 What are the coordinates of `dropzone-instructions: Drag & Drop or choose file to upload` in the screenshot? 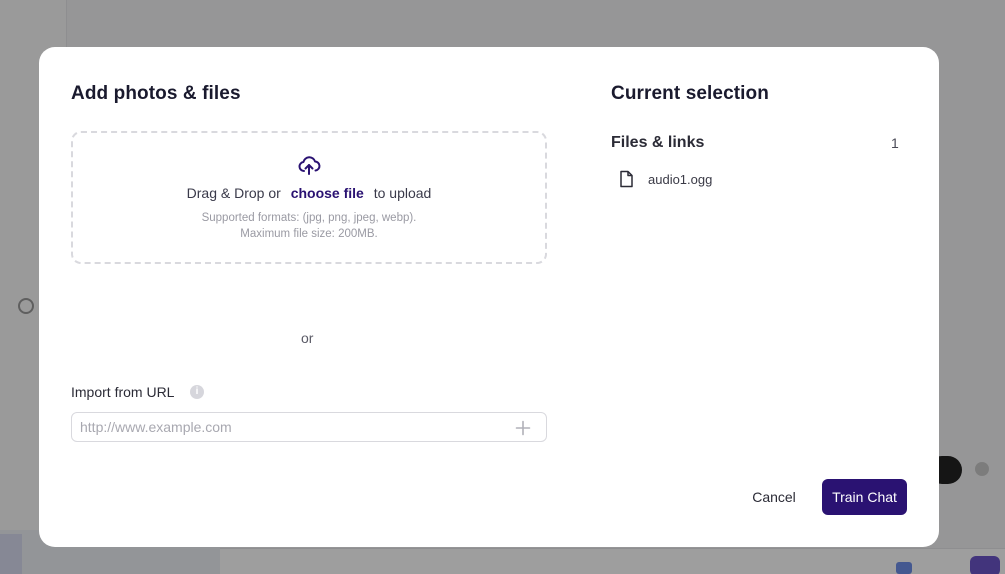 It's located at (309, 193).